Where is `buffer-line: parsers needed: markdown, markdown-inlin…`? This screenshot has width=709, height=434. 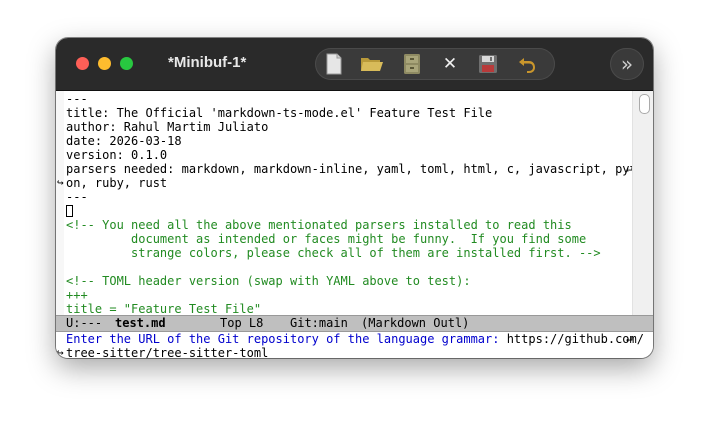
buffer-line: parsers needed: markdown, markdown-inlin… is located at coordinates (358, 169).